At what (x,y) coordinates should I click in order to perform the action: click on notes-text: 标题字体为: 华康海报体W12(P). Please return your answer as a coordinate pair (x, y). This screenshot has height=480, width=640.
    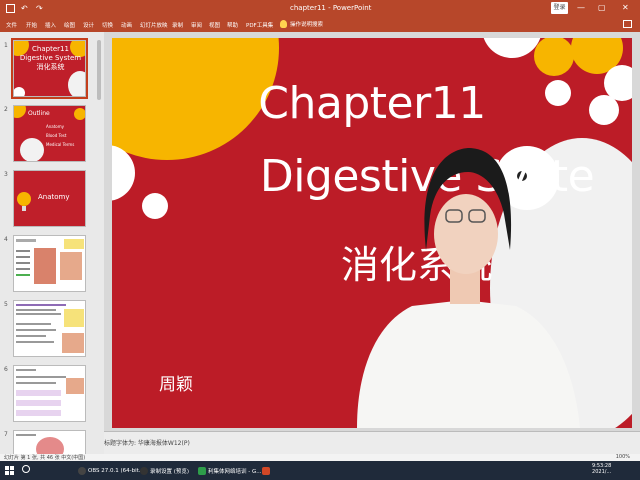
    Looking at the image, I should click on (147, 443).